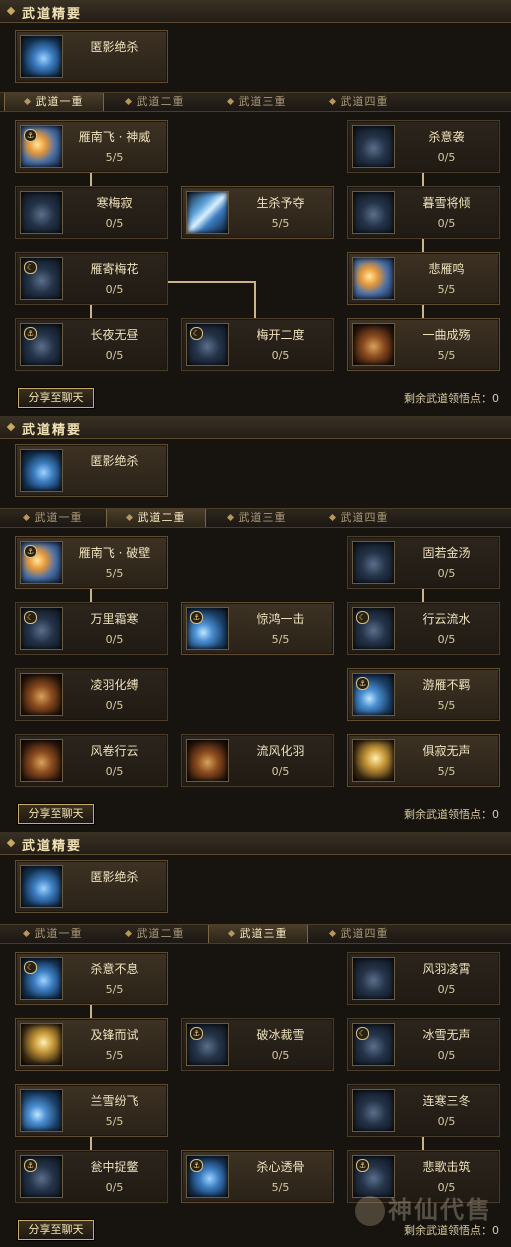 The width and height of the screenshot is (511, 1247). I want to click on section-title: 武道精要, so click(52, 846).